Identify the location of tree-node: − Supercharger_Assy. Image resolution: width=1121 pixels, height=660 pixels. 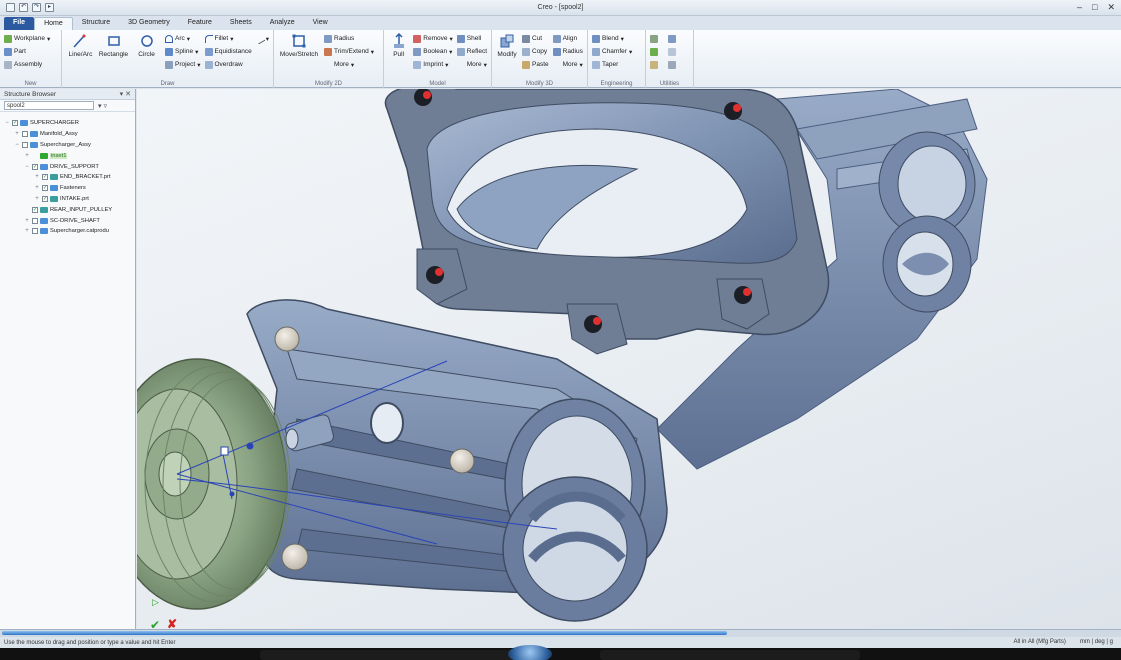
(69, 145).